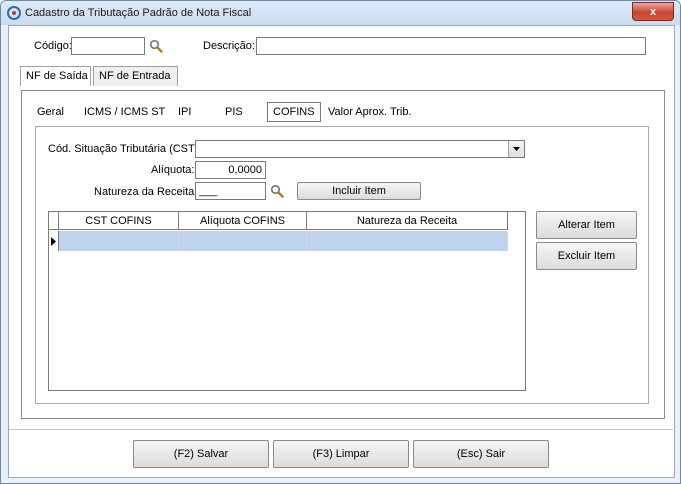 The width and height of the screenshot is (681, 484). I want to click on incluir-item-button: Incluir Item, so click(359, 191).